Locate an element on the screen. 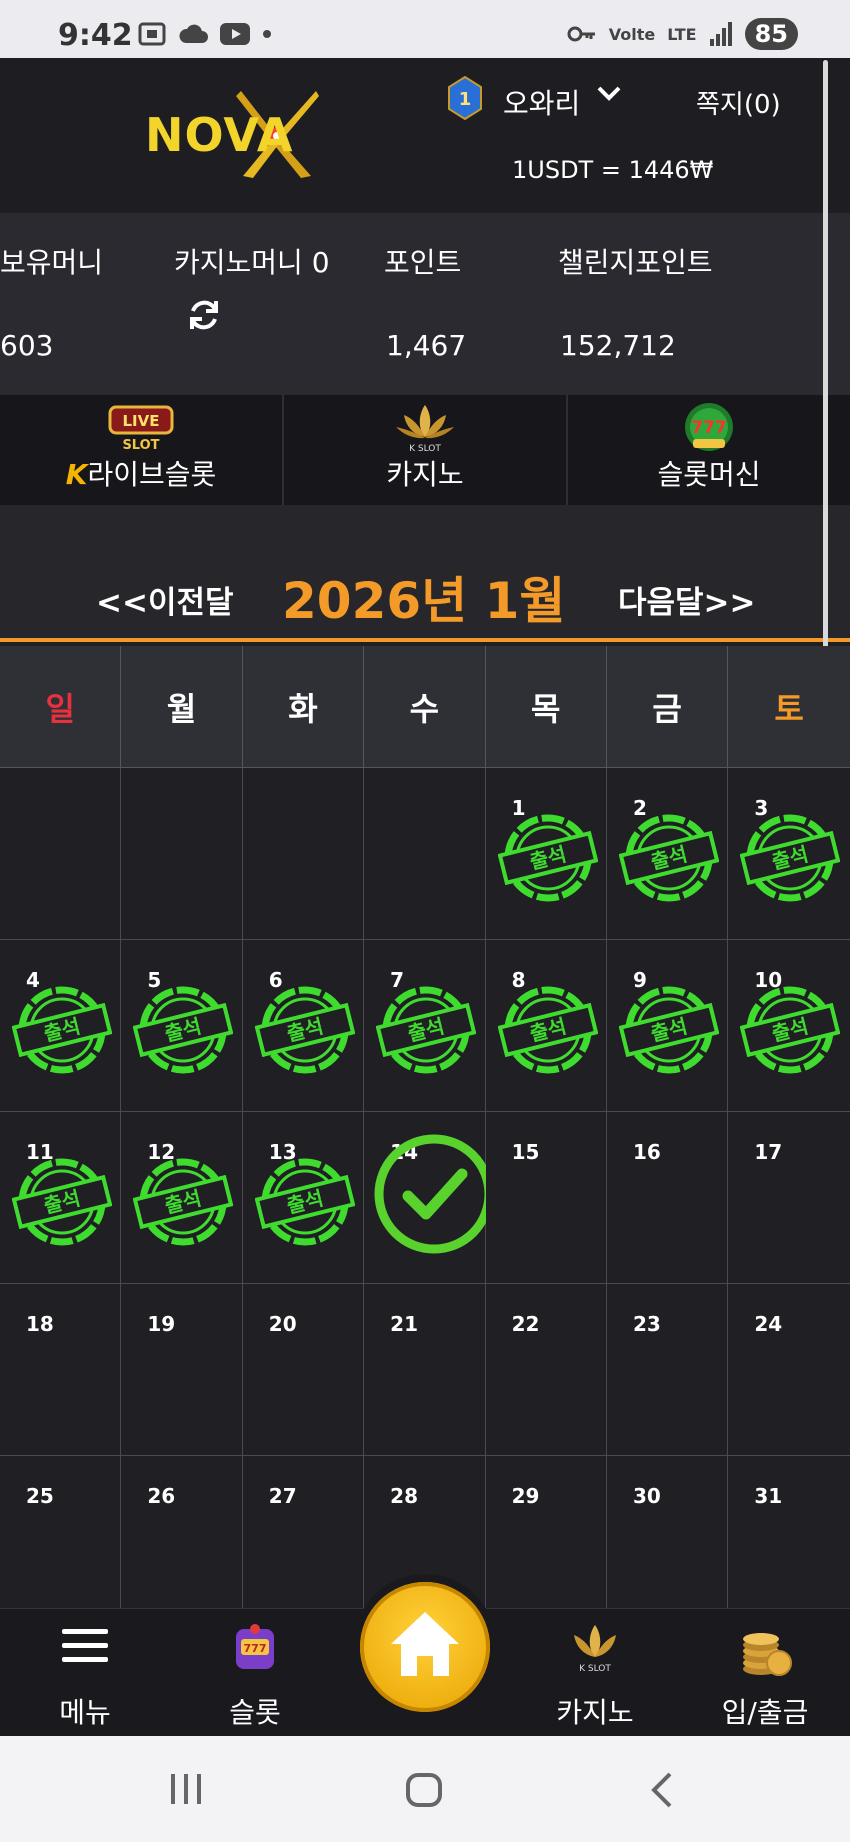 Image resolution: width=850 pixels, height=1842 pixels. current-month-title: 2026년 1월 is located at coordinates (424, 601).